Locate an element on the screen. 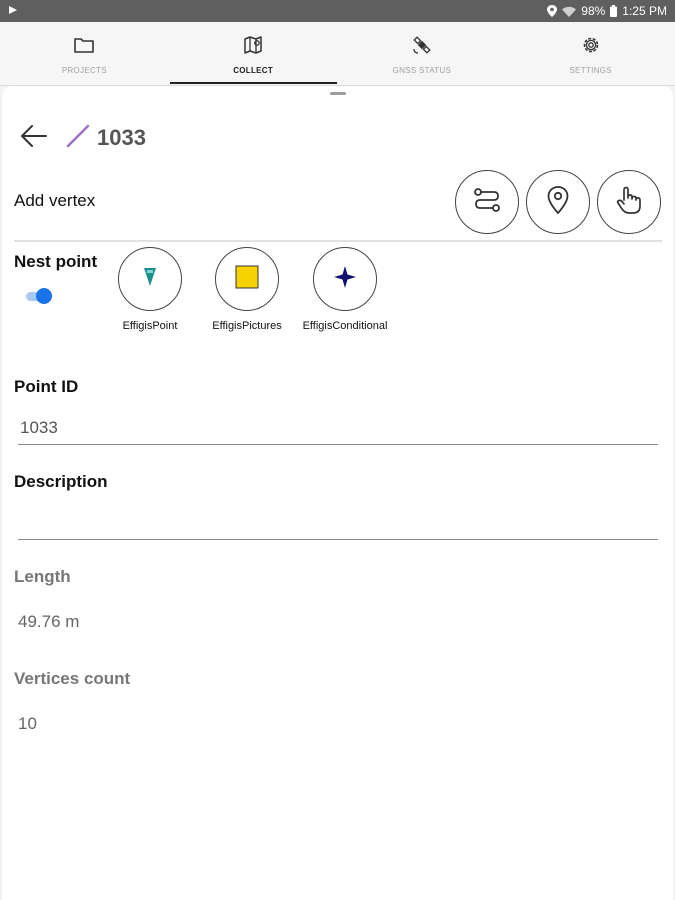 This screenshot has height=900, width=675. template-label: EffigisConditional is located at coordinates (345, 326).